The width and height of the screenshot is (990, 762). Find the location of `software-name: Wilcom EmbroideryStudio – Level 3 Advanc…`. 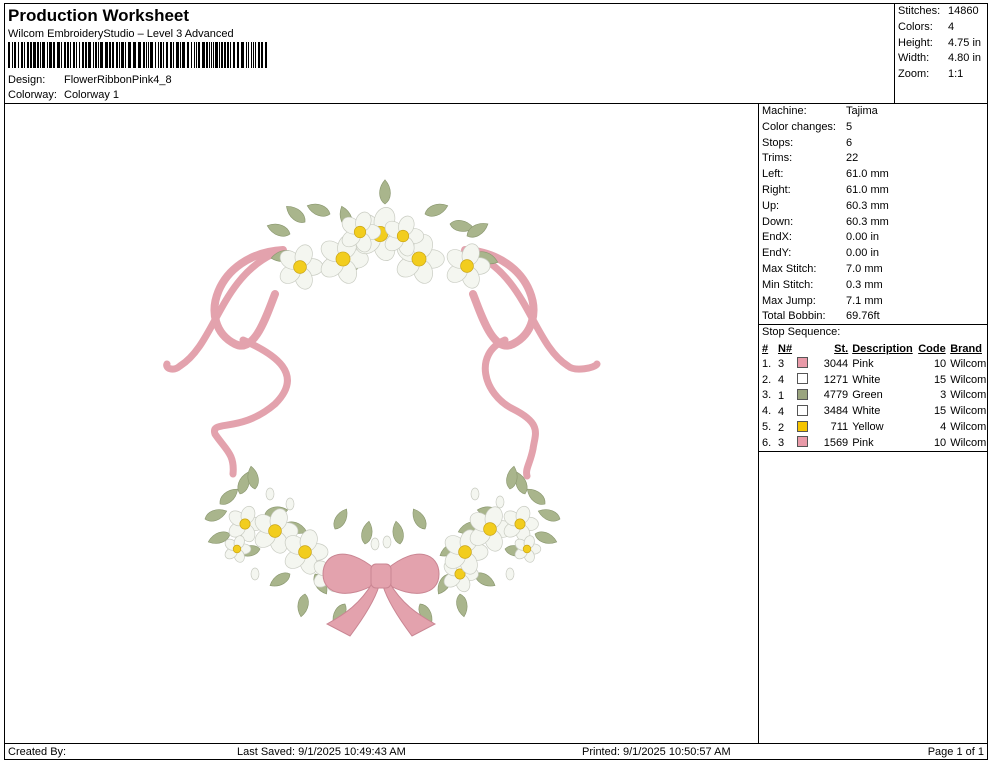

software-name: Wilcom EmbroideryStudio – Level 3 Advanc… is located at coordinates (121, 34).